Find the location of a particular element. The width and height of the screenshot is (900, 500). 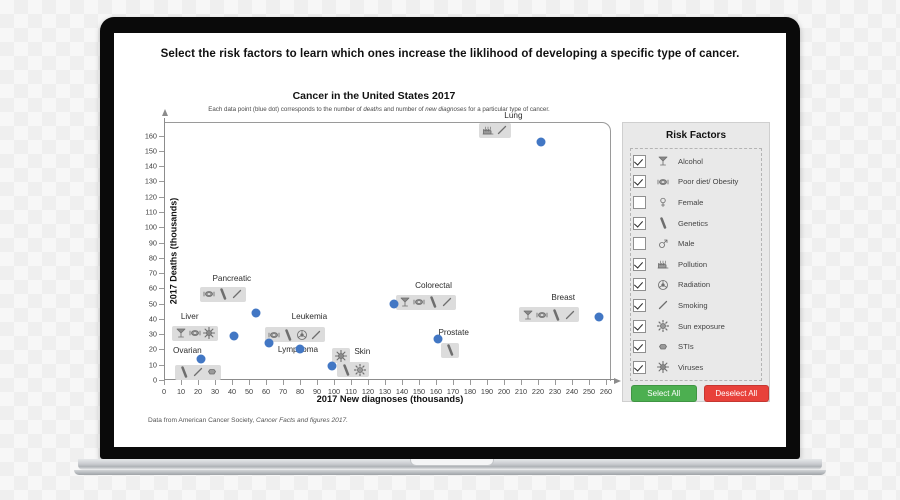

risk-factor-badge-breast is located at coordinates (549, 315).